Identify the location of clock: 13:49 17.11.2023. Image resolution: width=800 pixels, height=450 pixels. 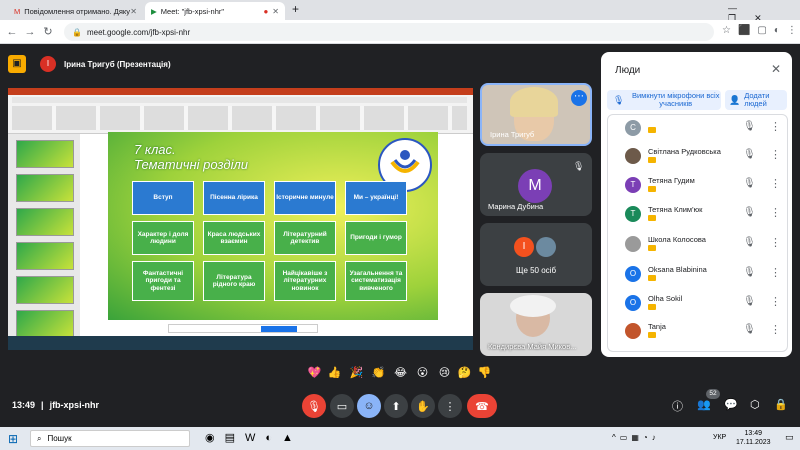
(753, 438).